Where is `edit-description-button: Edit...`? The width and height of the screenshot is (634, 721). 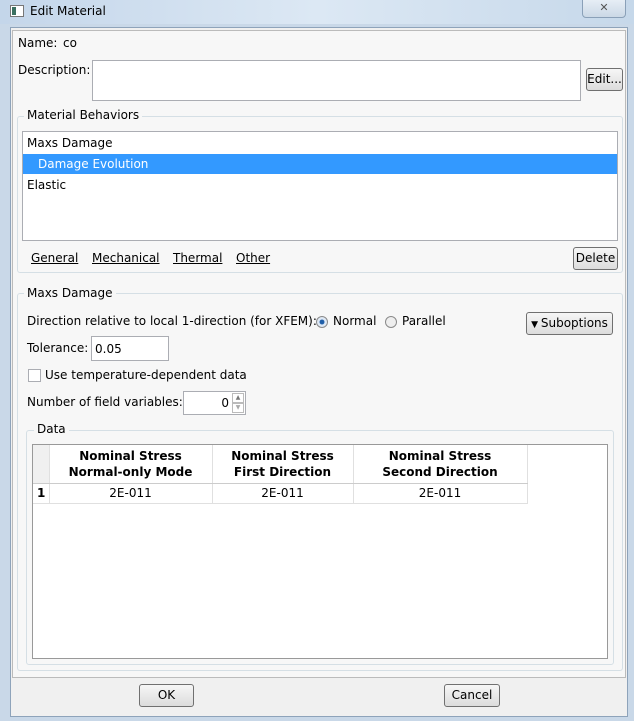
edit-description-button: Edit... is located at coordinates (604, 79).